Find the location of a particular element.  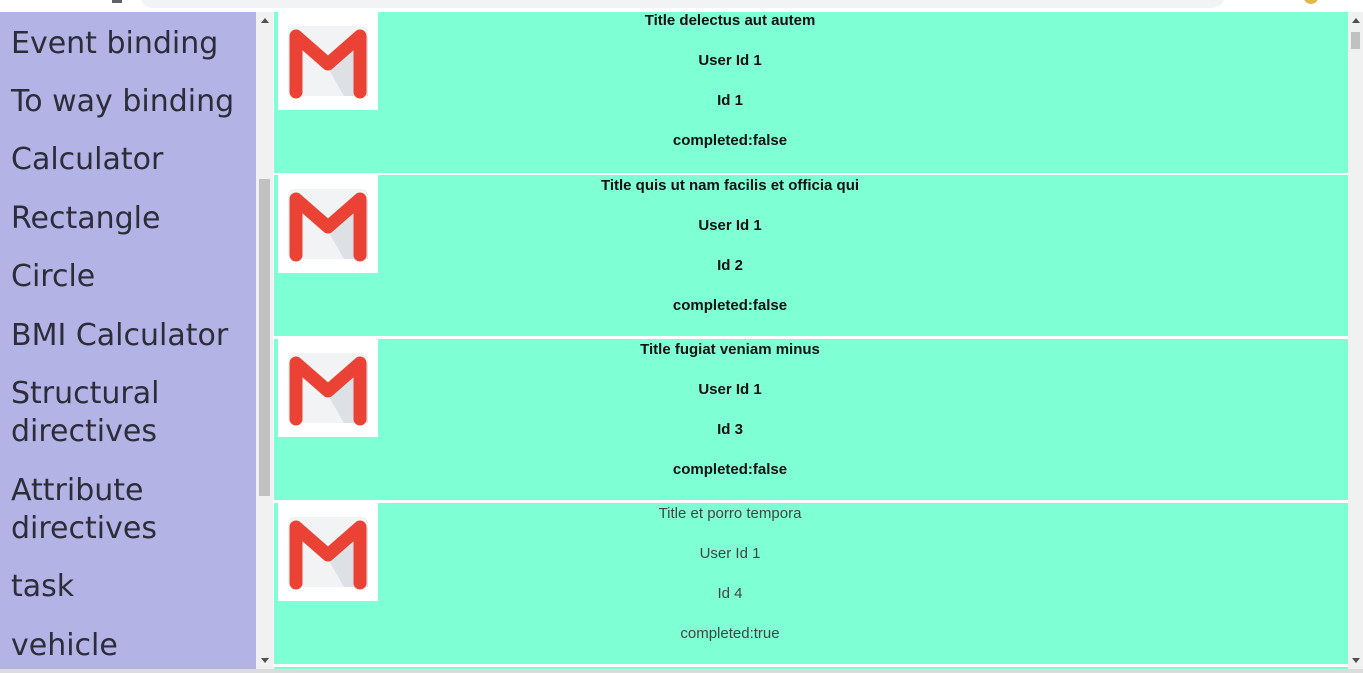

extension-icon is located at coordinates (1311, 2).